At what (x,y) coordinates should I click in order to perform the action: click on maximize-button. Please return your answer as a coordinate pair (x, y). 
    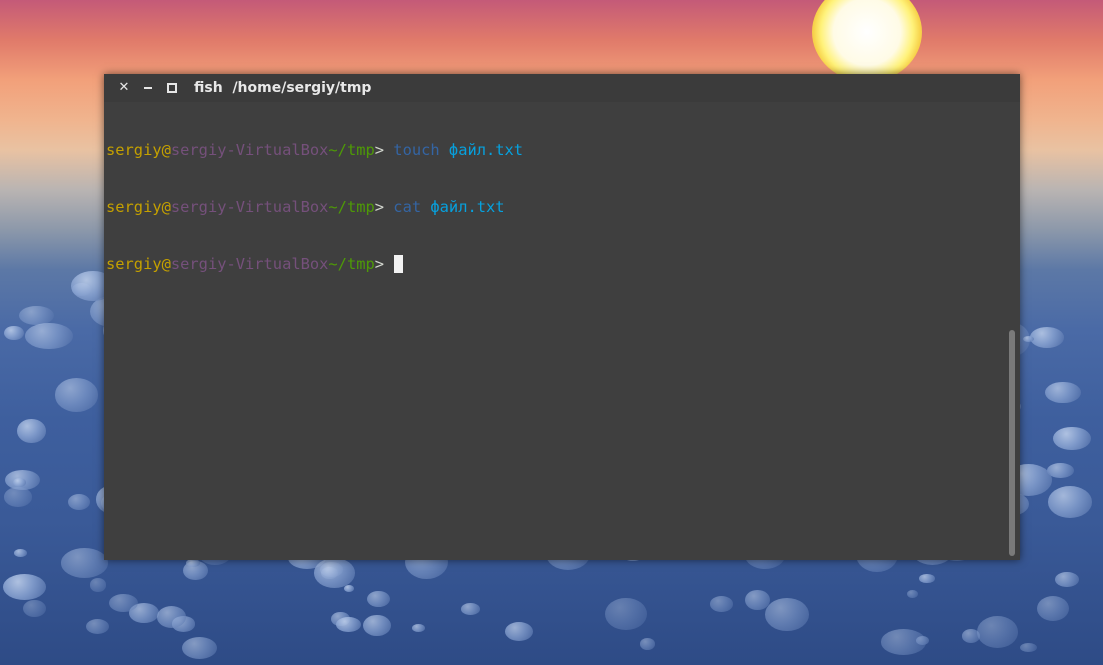
    Looking at the image, I should click on (172, 88).